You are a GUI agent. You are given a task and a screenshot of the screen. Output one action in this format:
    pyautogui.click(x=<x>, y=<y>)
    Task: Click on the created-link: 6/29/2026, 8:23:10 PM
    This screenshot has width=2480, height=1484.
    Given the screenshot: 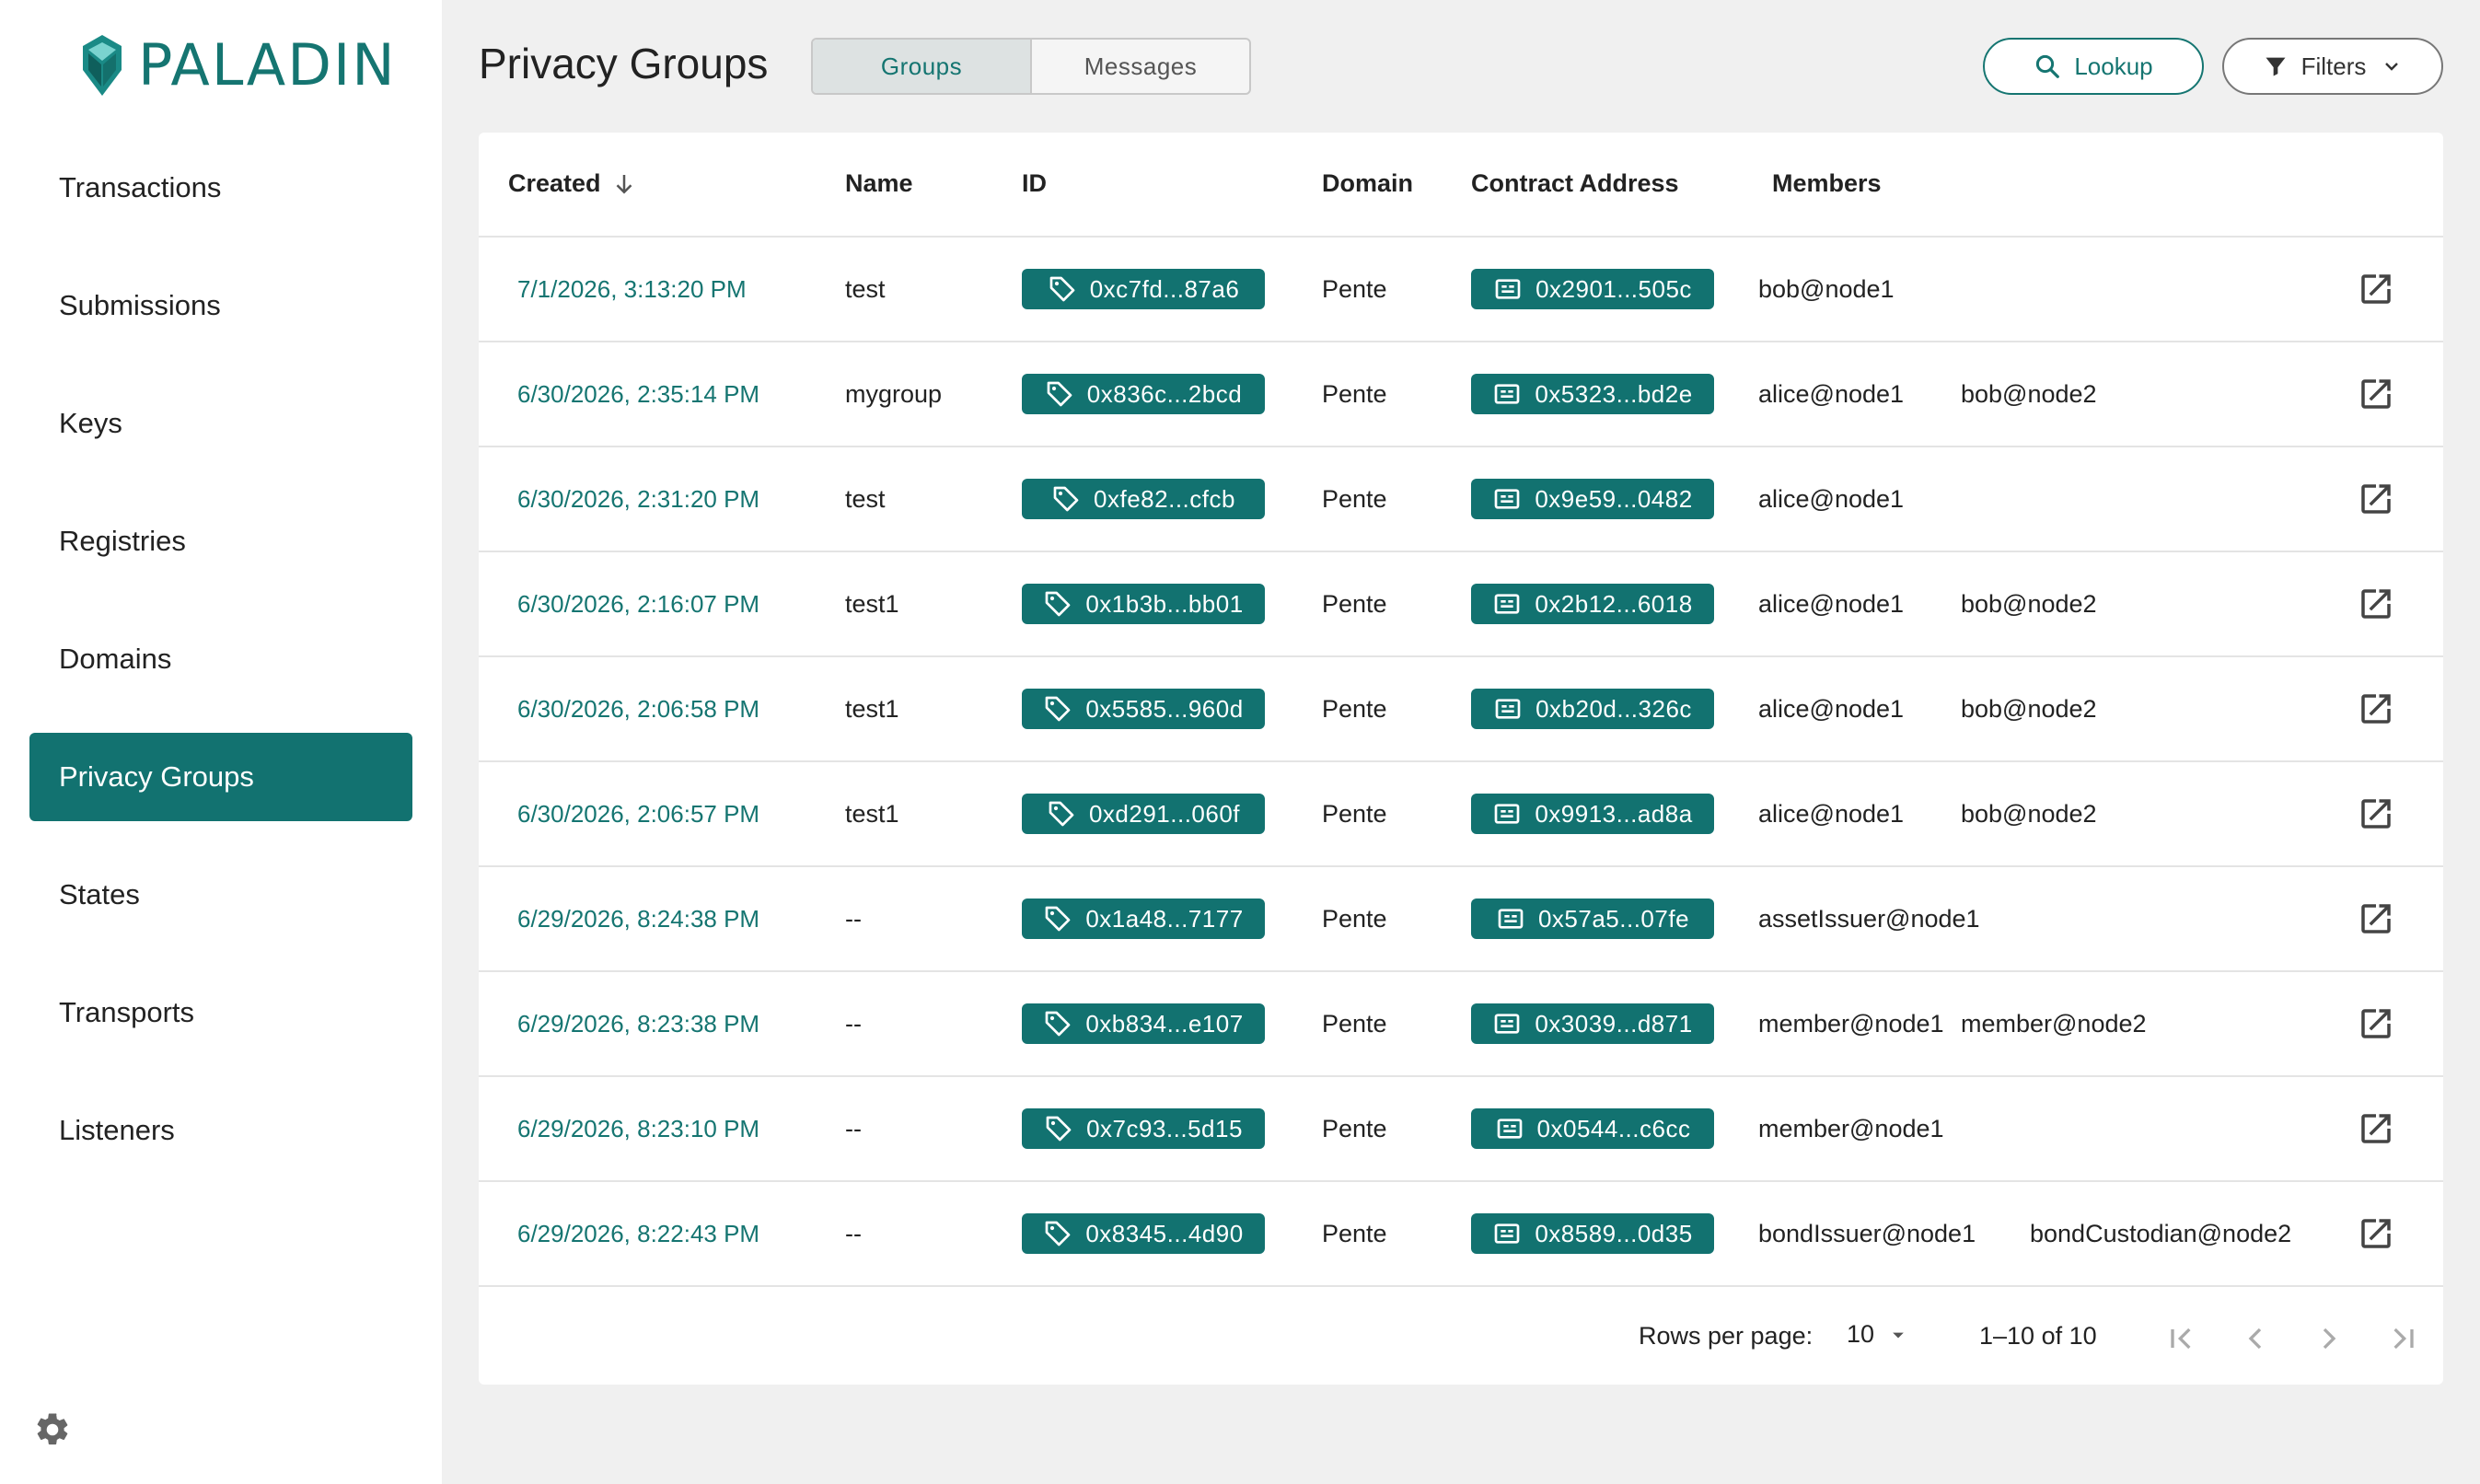 What is the action you would take?
    pyautogui.click(x=638, y=1128)
    